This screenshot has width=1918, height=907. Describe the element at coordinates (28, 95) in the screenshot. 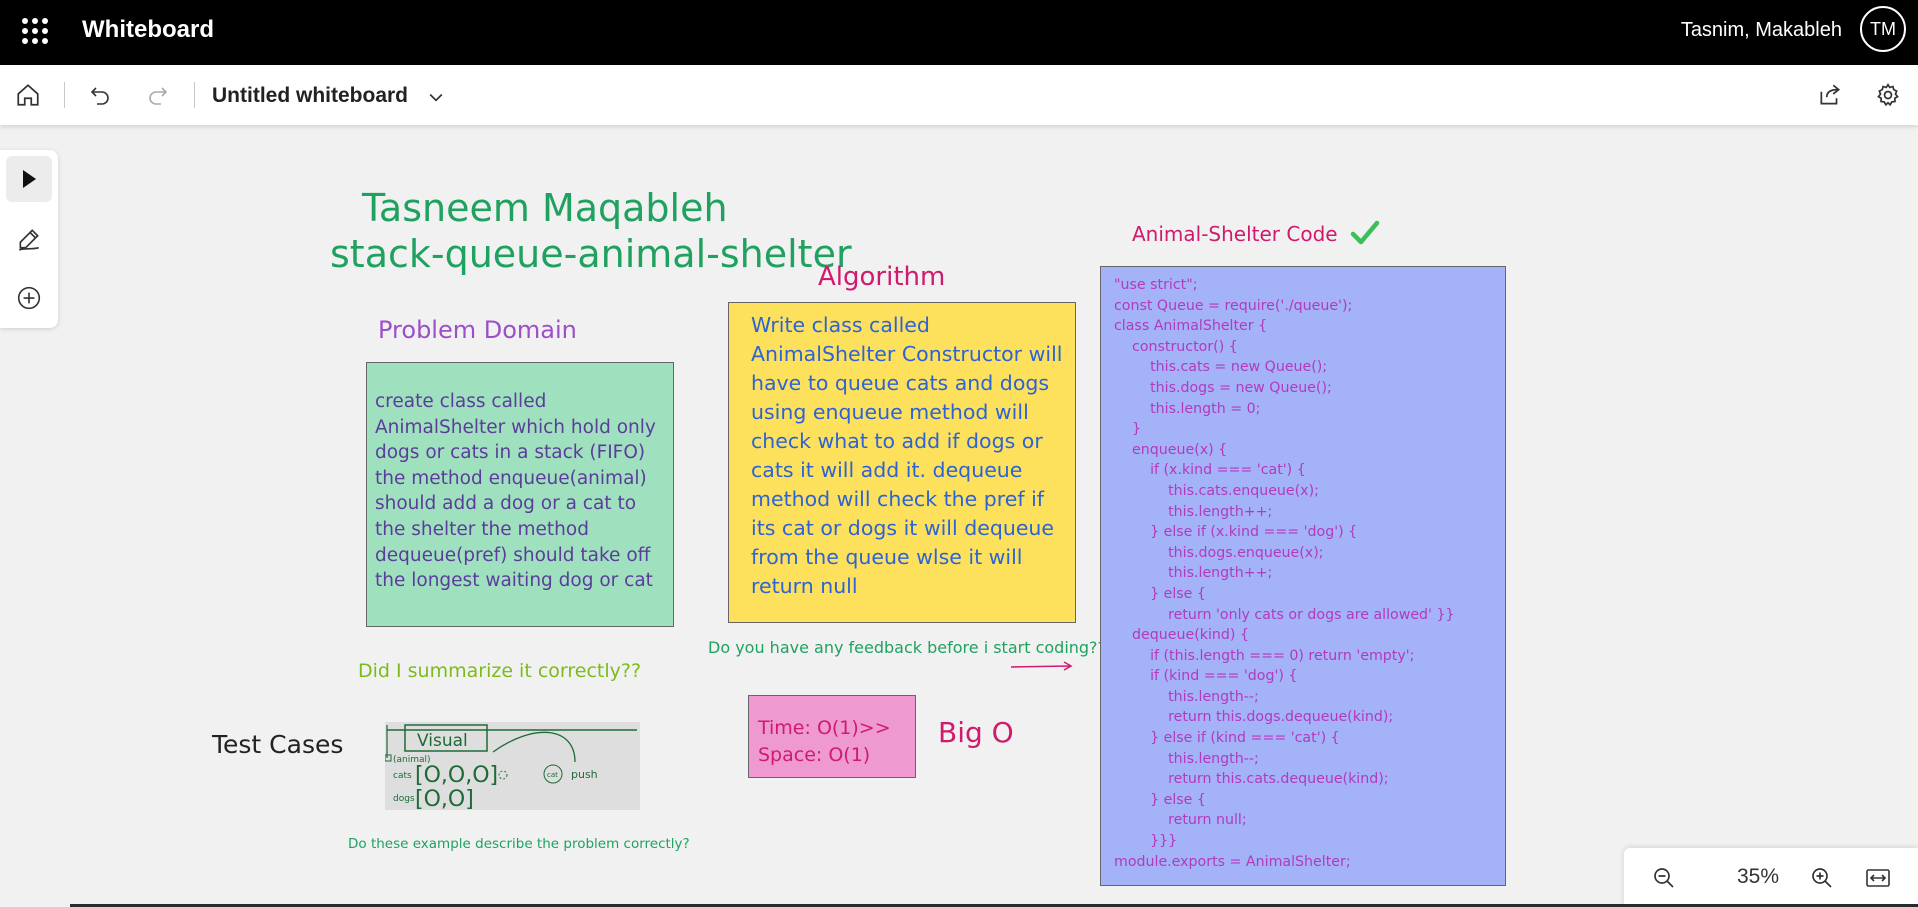

I see `home-icon` at that location.